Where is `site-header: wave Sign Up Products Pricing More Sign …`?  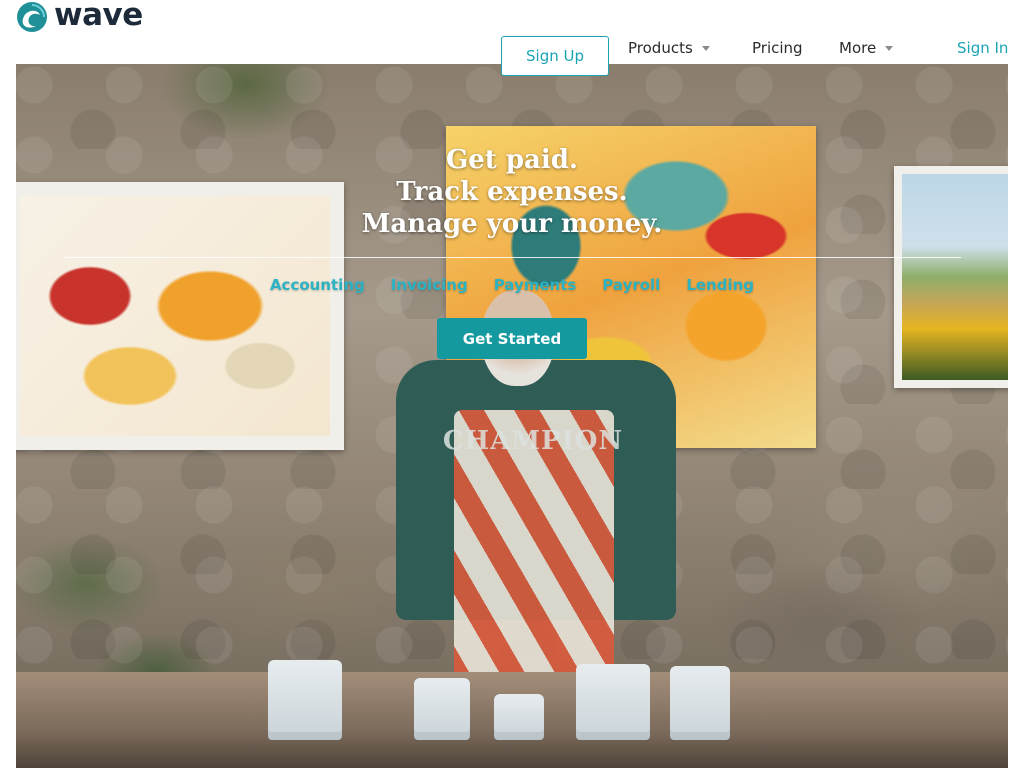 site-header: wave Sign Up Products Pricing More Sign … is located at coordinates (512, 38).